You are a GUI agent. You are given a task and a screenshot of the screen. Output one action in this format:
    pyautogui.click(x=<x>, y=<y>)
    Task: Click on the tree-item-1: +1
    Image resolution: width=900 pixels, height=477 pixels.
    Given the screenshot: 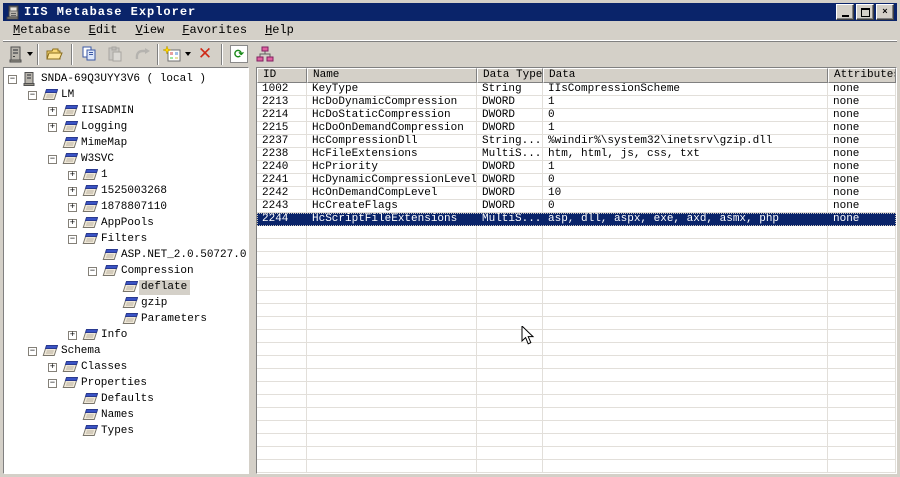 What is the action you would take?
    pyautogui.click(x=126, y=175)
    